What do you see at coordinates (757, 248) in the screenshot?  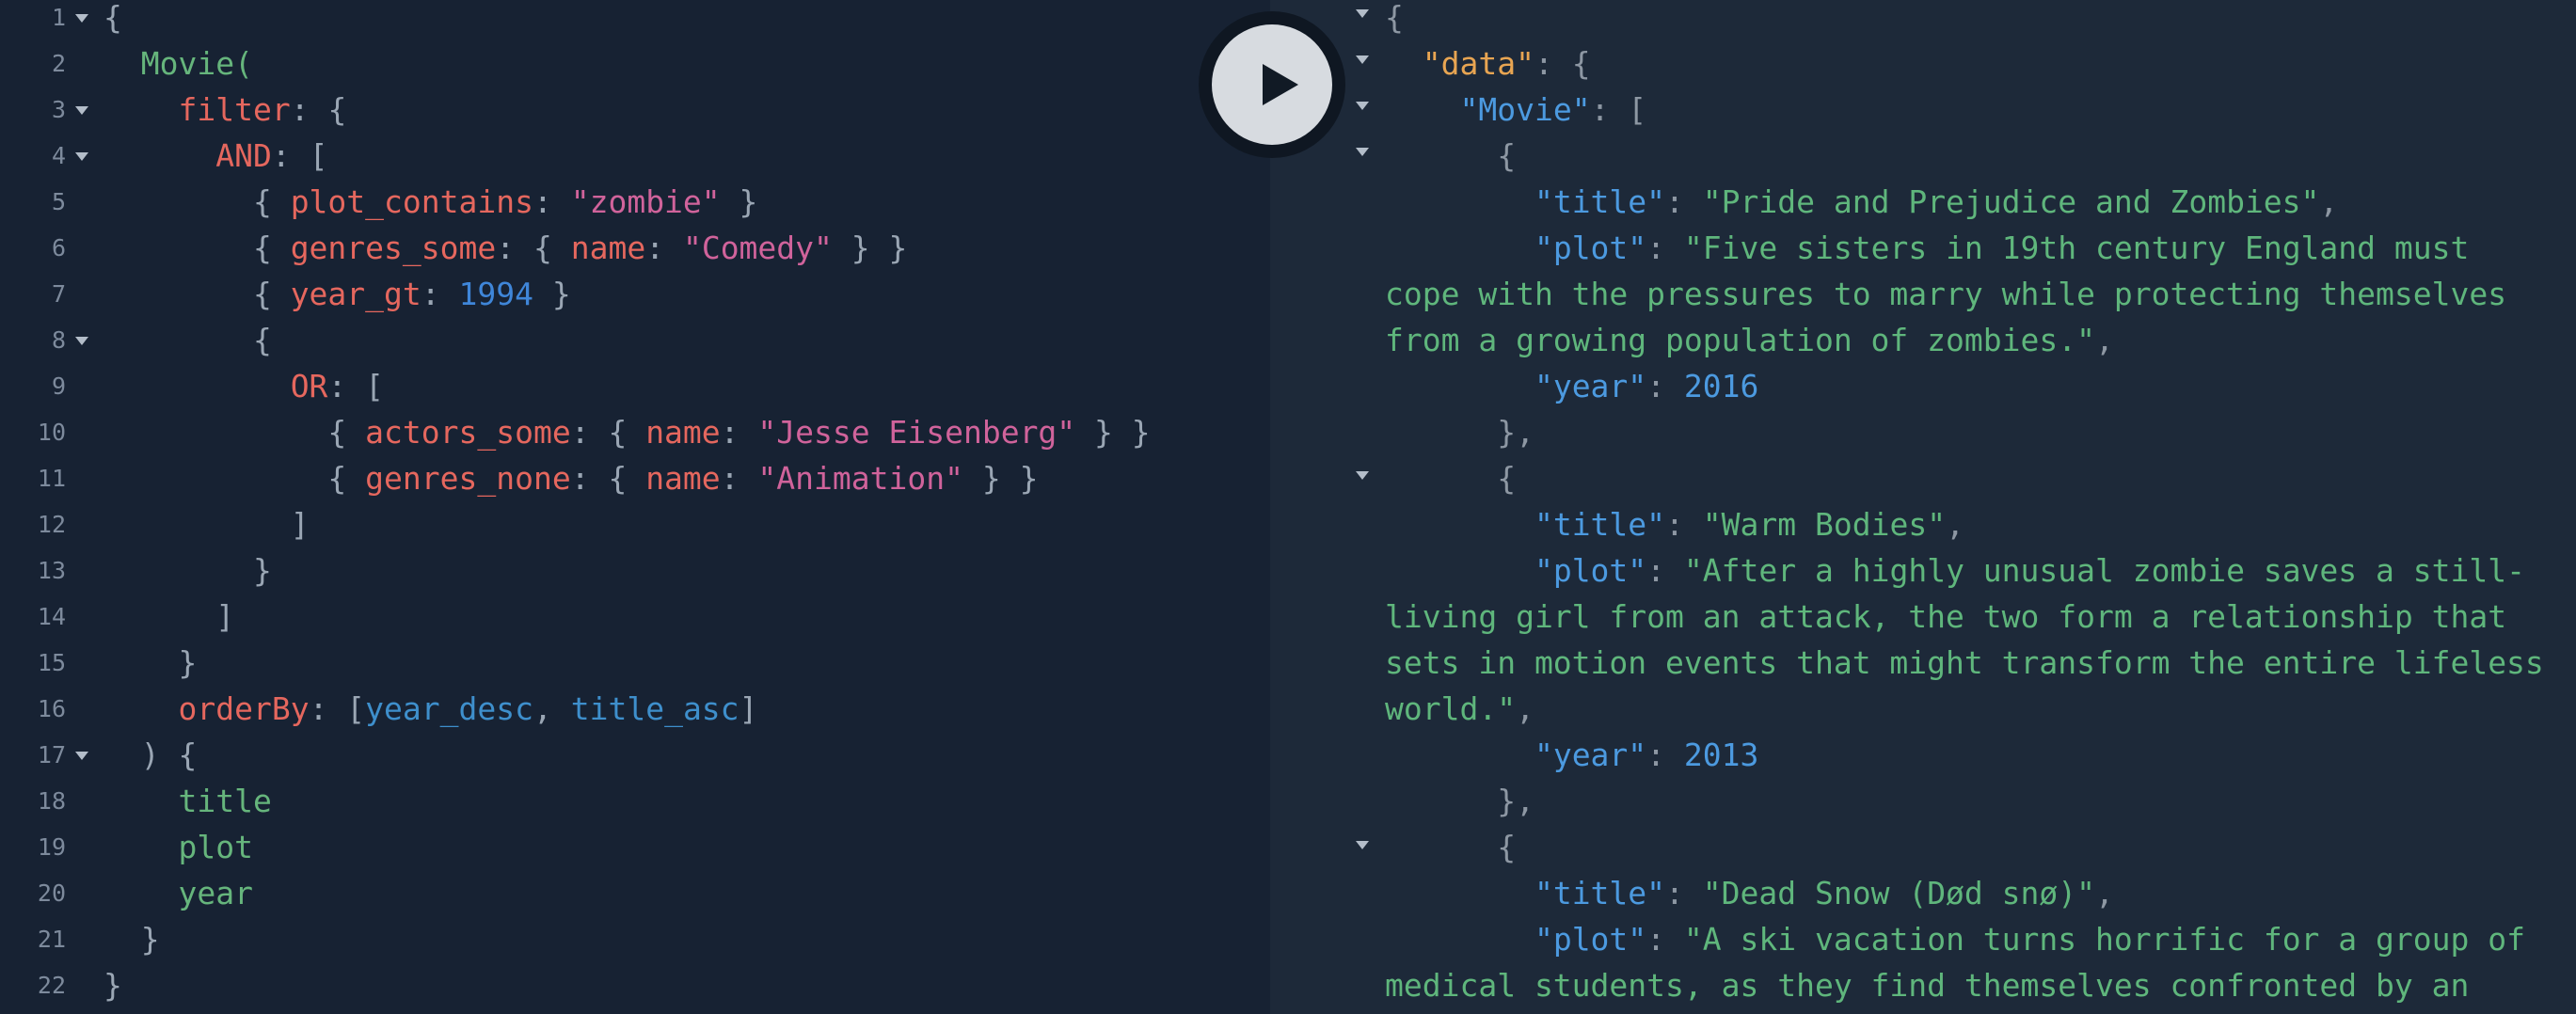 I see `string-value: "Comedy"` at bounding box center [757, 248].